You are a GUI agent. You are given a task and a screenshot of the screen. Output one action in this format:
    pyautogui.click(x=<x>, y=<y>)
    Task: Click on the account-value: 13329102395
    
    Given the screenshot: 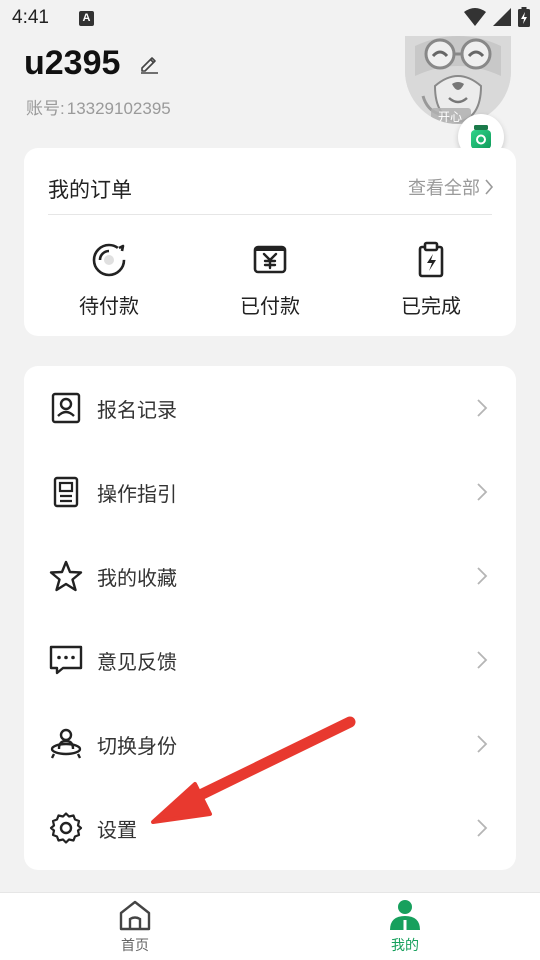 What is the action you would take?
    pyautogui.click(x=118, y=108)
    